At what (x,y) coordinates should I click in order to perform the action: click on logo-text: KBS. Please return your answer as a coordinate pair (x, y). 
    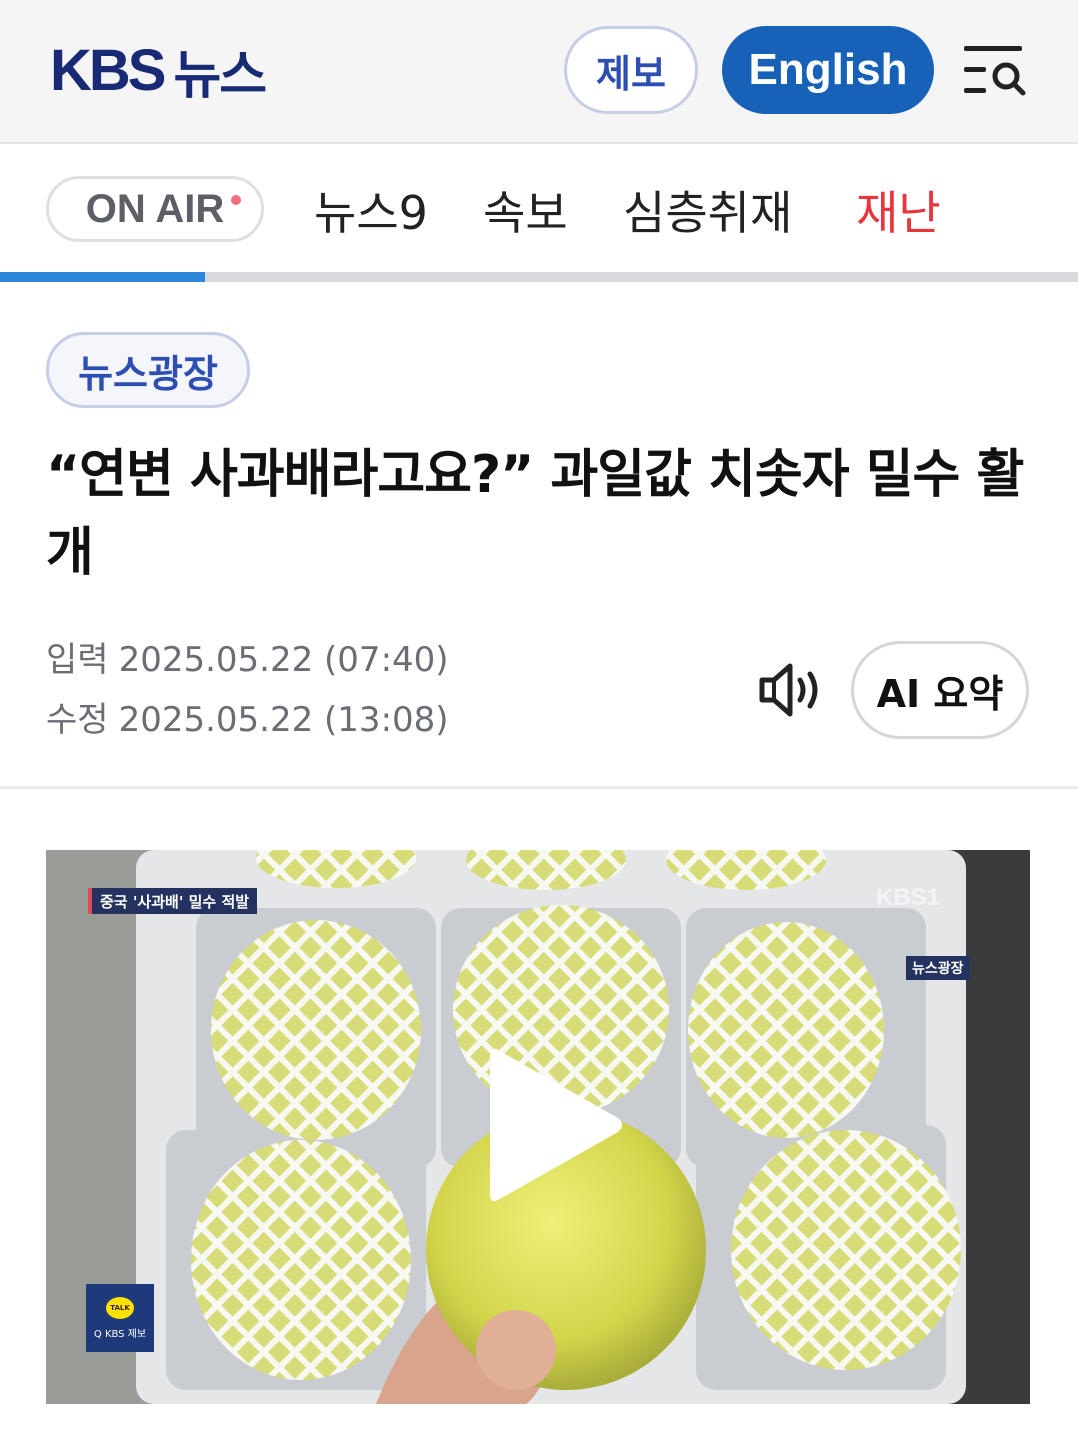
    Looking at the image, I should click on (108, 70).